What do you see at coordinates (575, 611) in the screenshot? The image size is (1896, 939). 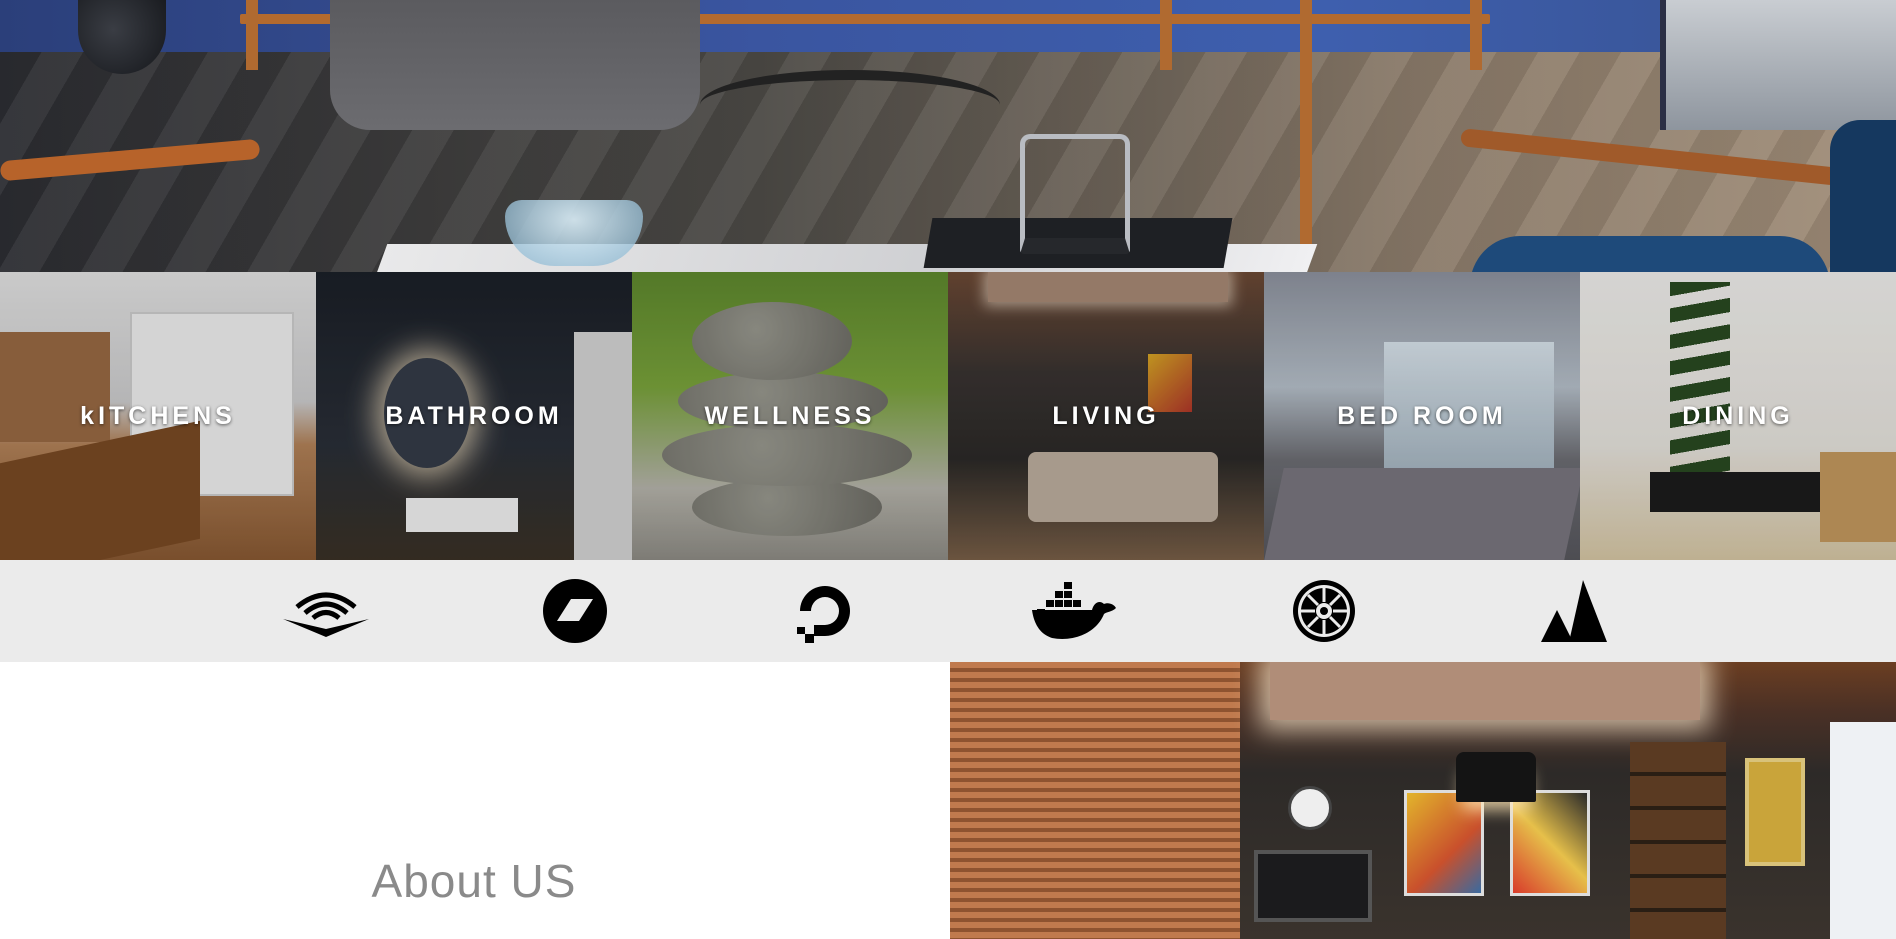 I see `bandcamp-icon` at bounding box center [575, 611].